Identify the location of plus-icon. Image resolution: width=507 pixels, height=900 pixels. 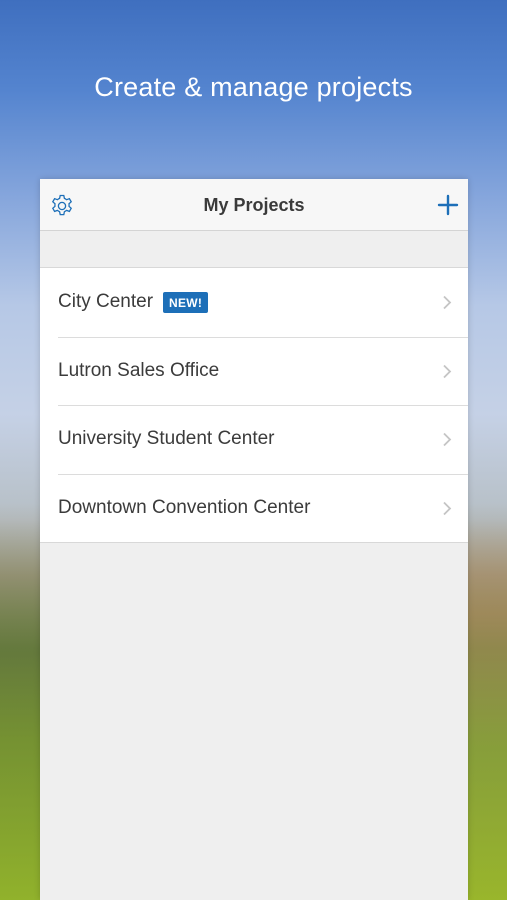
(448, 205).